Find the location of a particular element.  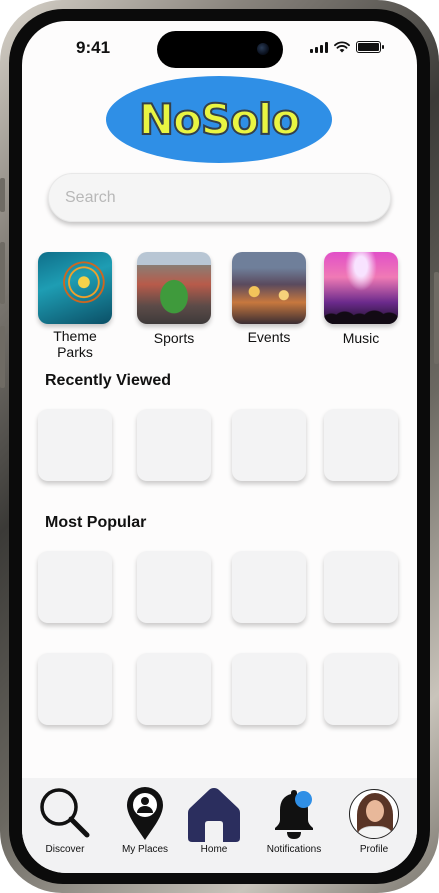

category-music: Music is located at coordinates (361, 299).